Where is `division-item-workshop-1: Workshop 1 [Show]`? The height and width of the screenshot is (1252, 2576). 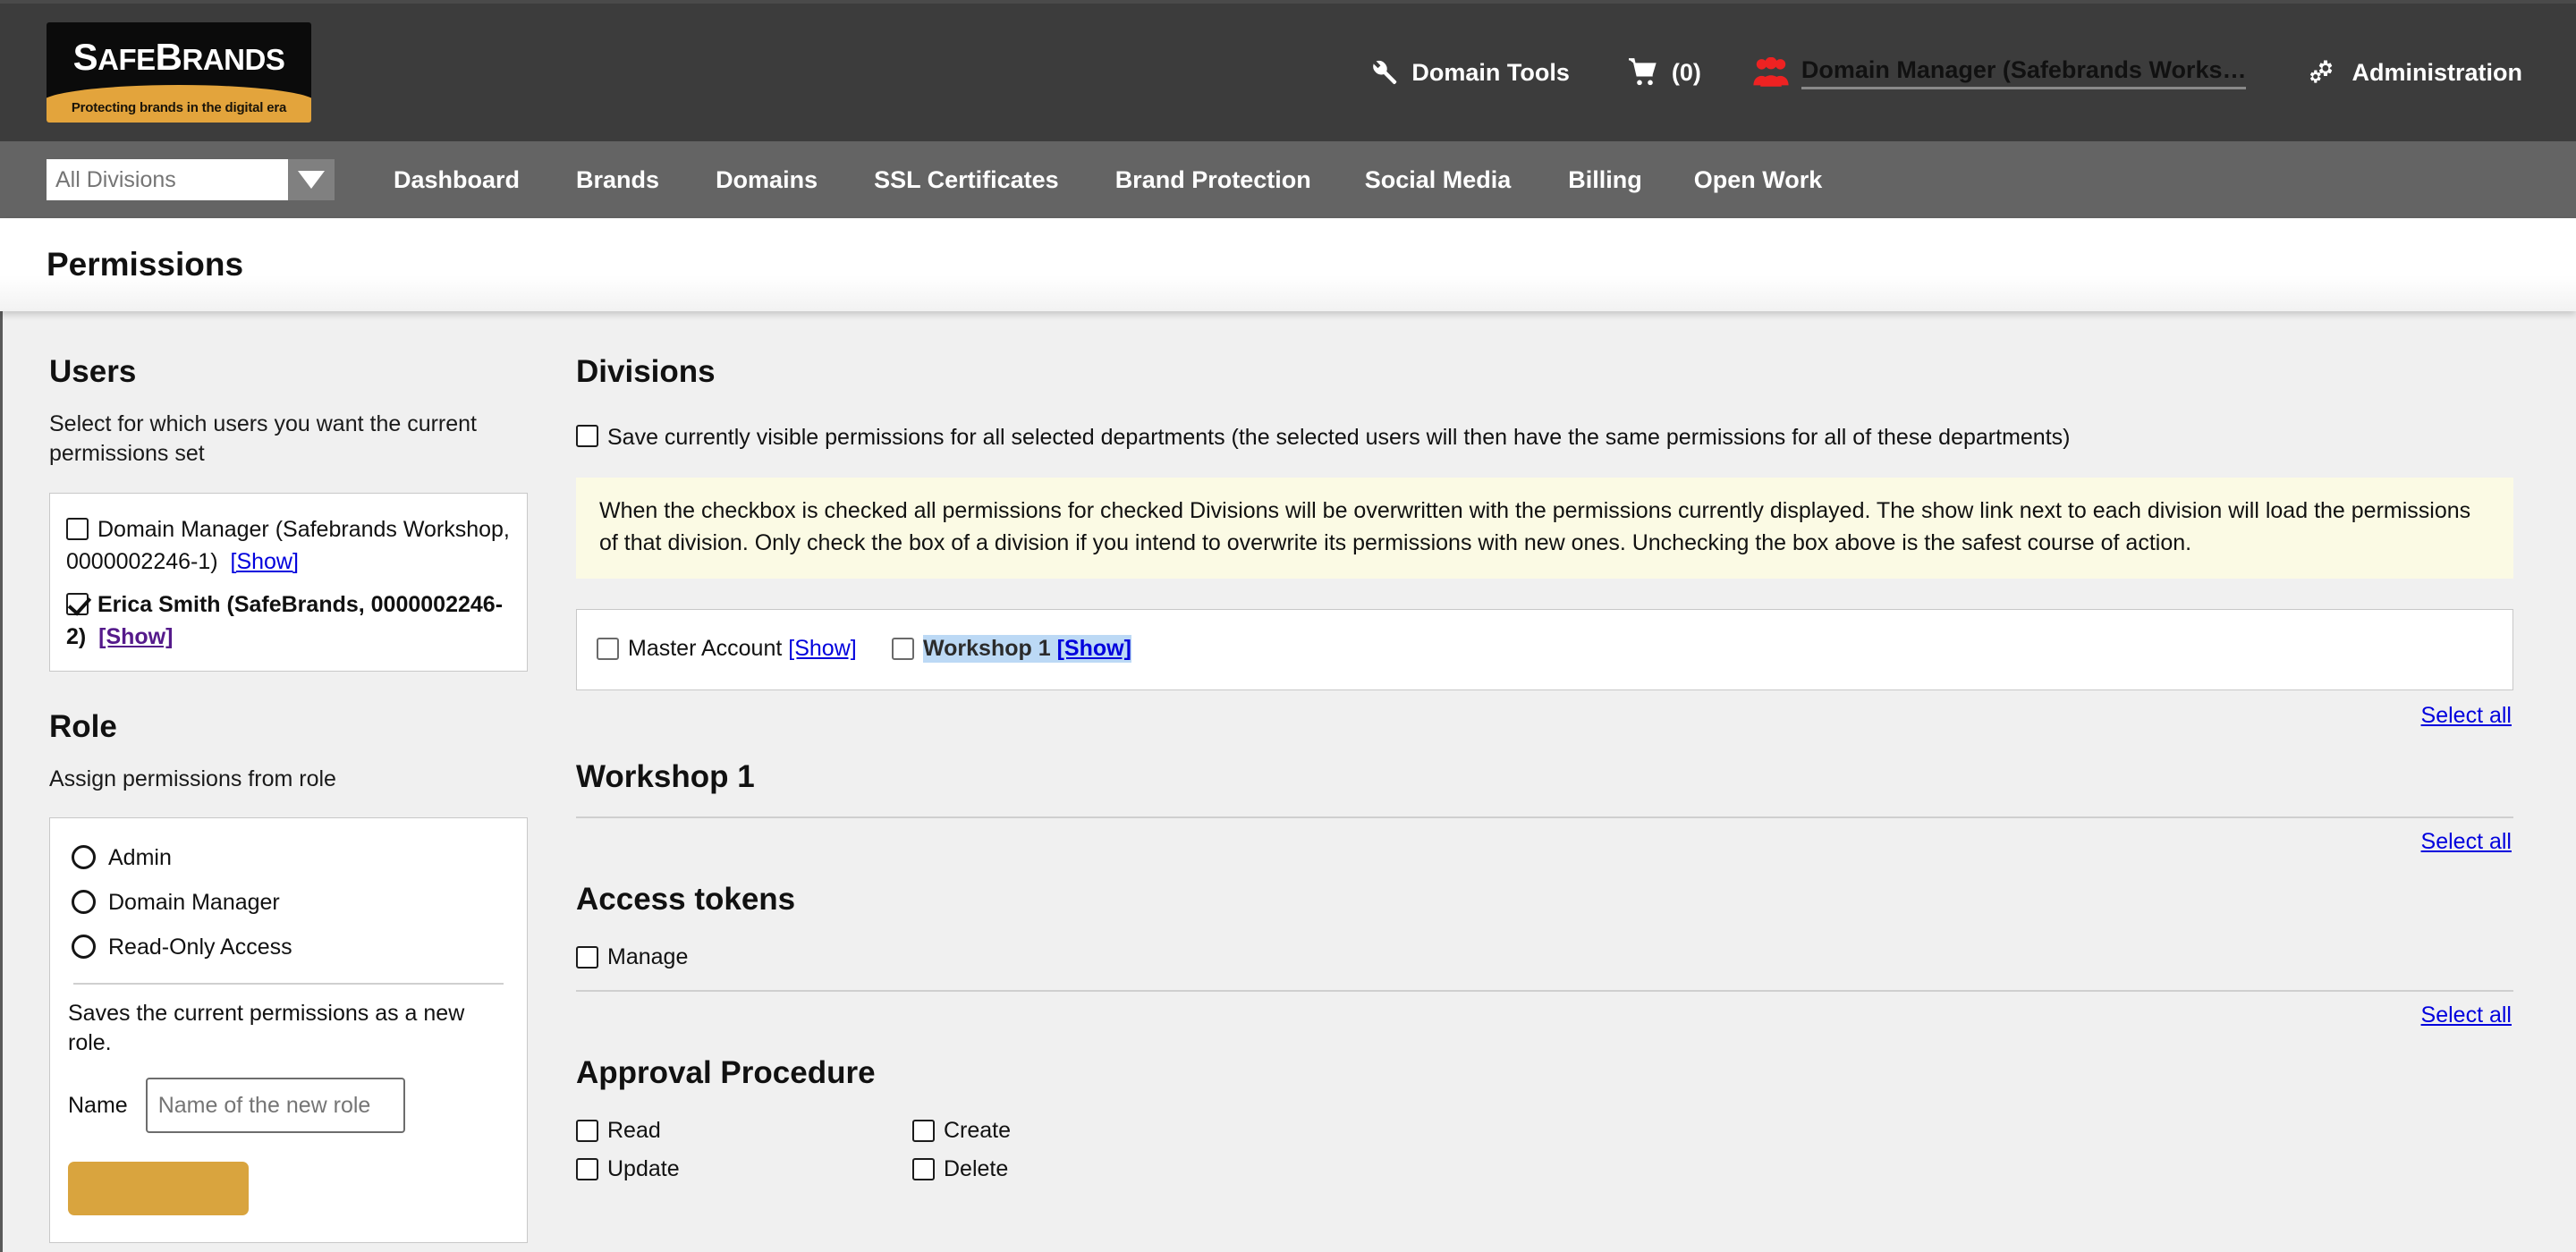
division-item-workshop-1: Workshop 1 [Show] is located at coordinates (1001, 649).